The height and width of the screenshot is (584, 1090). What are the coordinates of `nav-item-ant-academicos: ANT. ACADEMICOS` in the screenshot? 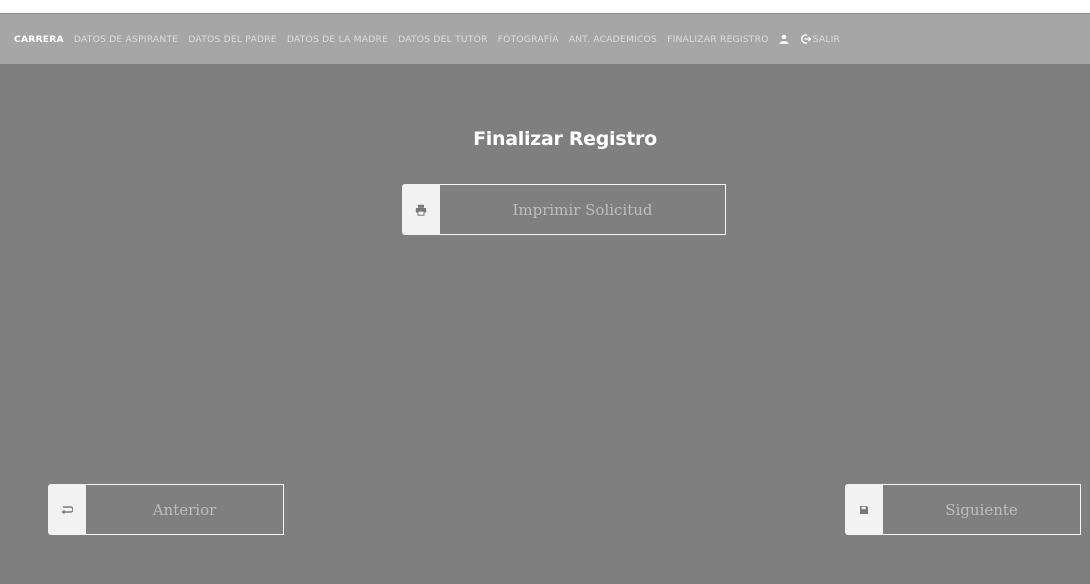 It's located at (613, 39).